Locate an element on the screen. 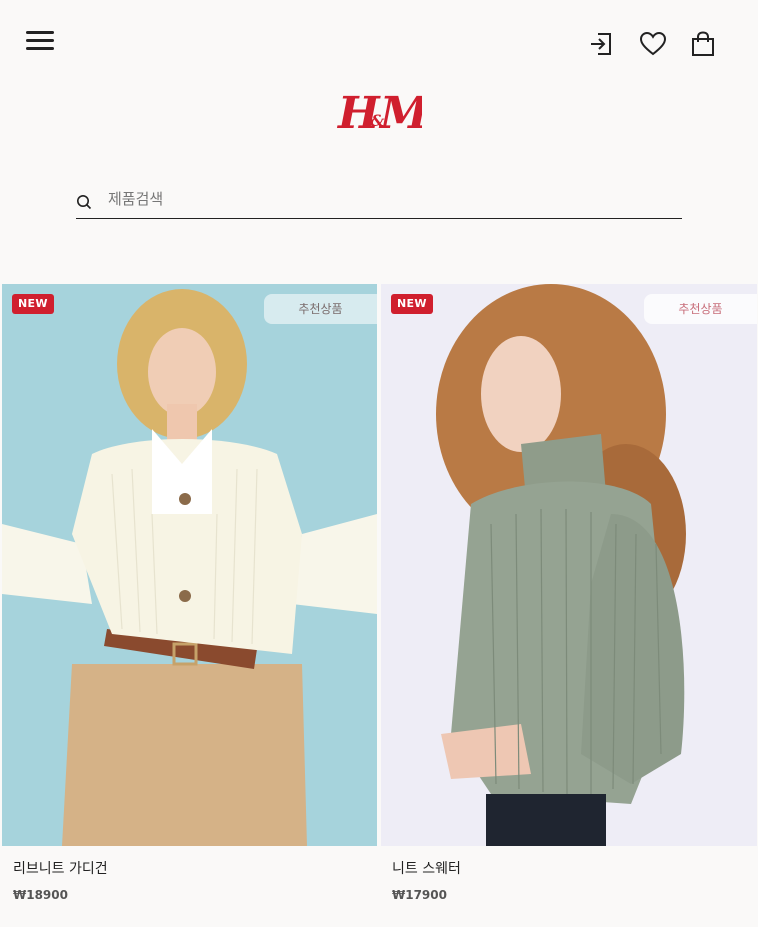 Image resolution: width=758 pixels, height=927 pixels. product-price: ₩17900 is located at coordinates (419, 895).